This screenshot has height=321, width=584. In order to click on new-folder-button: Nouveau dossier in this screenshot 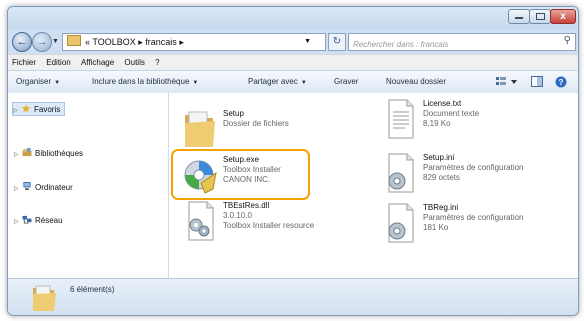, I will do `click(416, 82)`.